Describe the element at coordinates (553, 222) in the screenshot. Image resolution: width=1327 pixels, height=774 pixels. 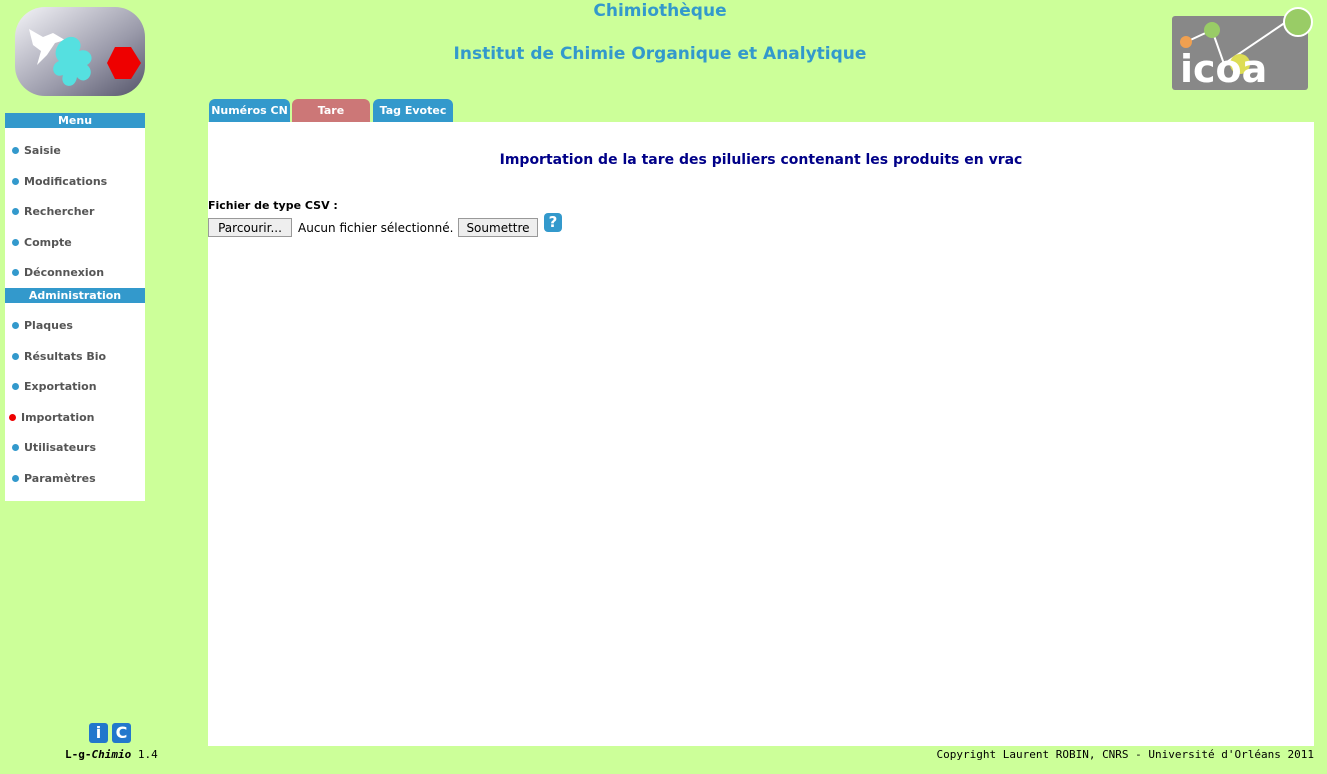
I see `help-icon: ?` at that location.